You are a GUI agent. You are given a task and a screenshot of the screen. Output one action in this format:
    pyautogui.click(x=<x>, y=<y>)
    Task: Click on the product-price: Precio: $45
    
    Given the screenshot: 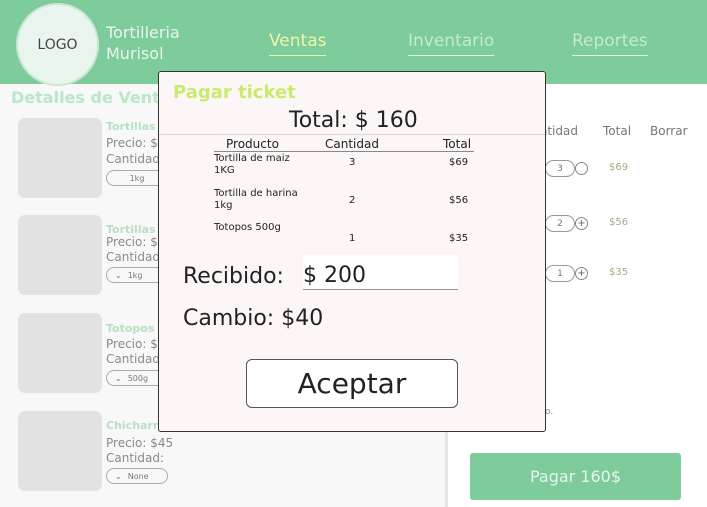 What is the action you would take?
    pyautogui.click(x=140, y=443)
    